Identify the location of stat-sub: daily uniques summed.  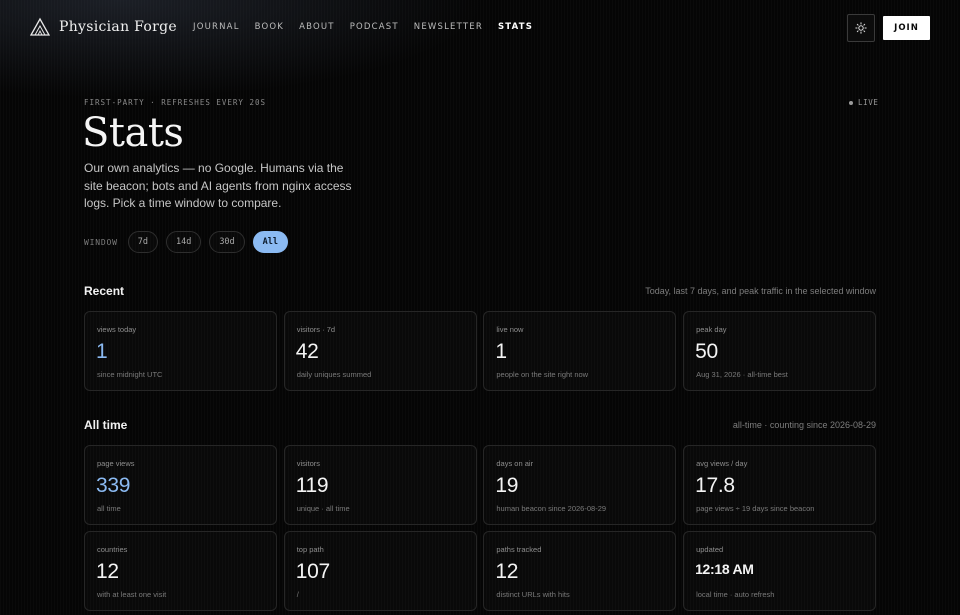
(334, 374).